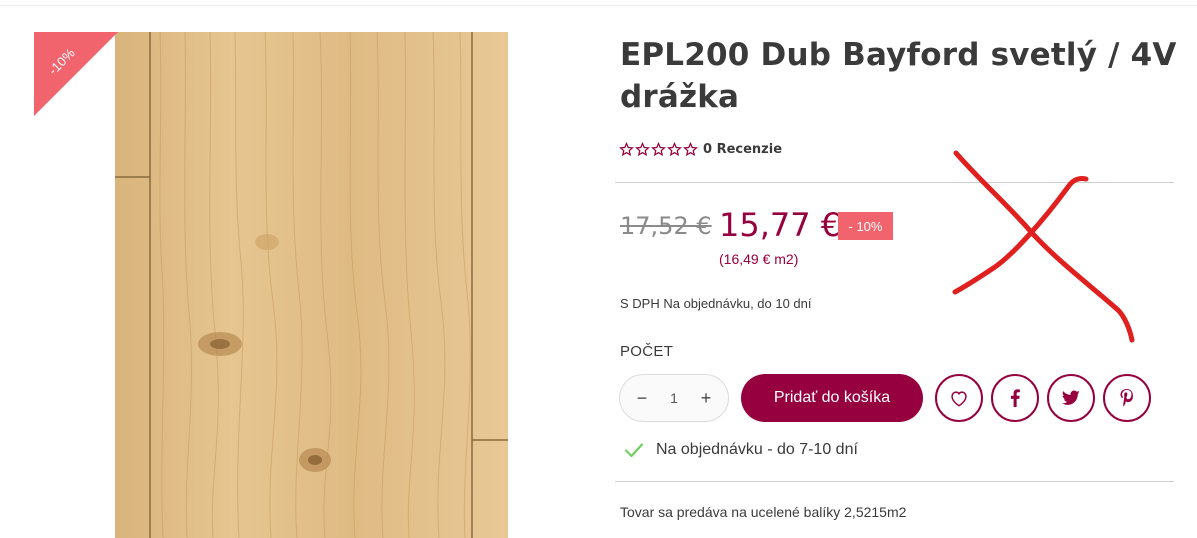  I want to click on twitter-icon, so click(1071, 397).